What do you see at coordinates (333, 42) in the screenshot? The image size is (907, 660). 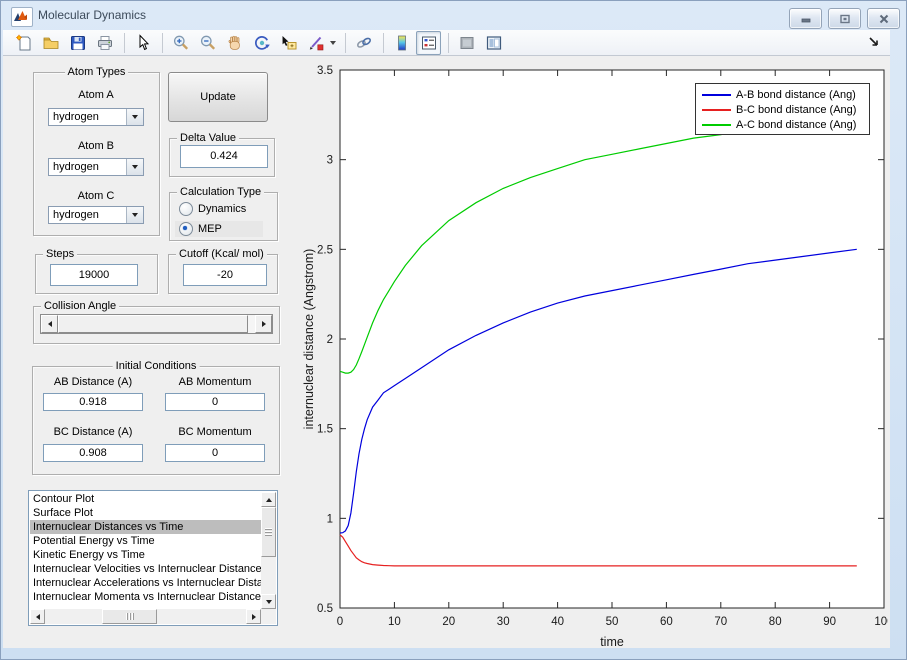 I see `brush-dropdown-icon` at bounding box center [333, 42].